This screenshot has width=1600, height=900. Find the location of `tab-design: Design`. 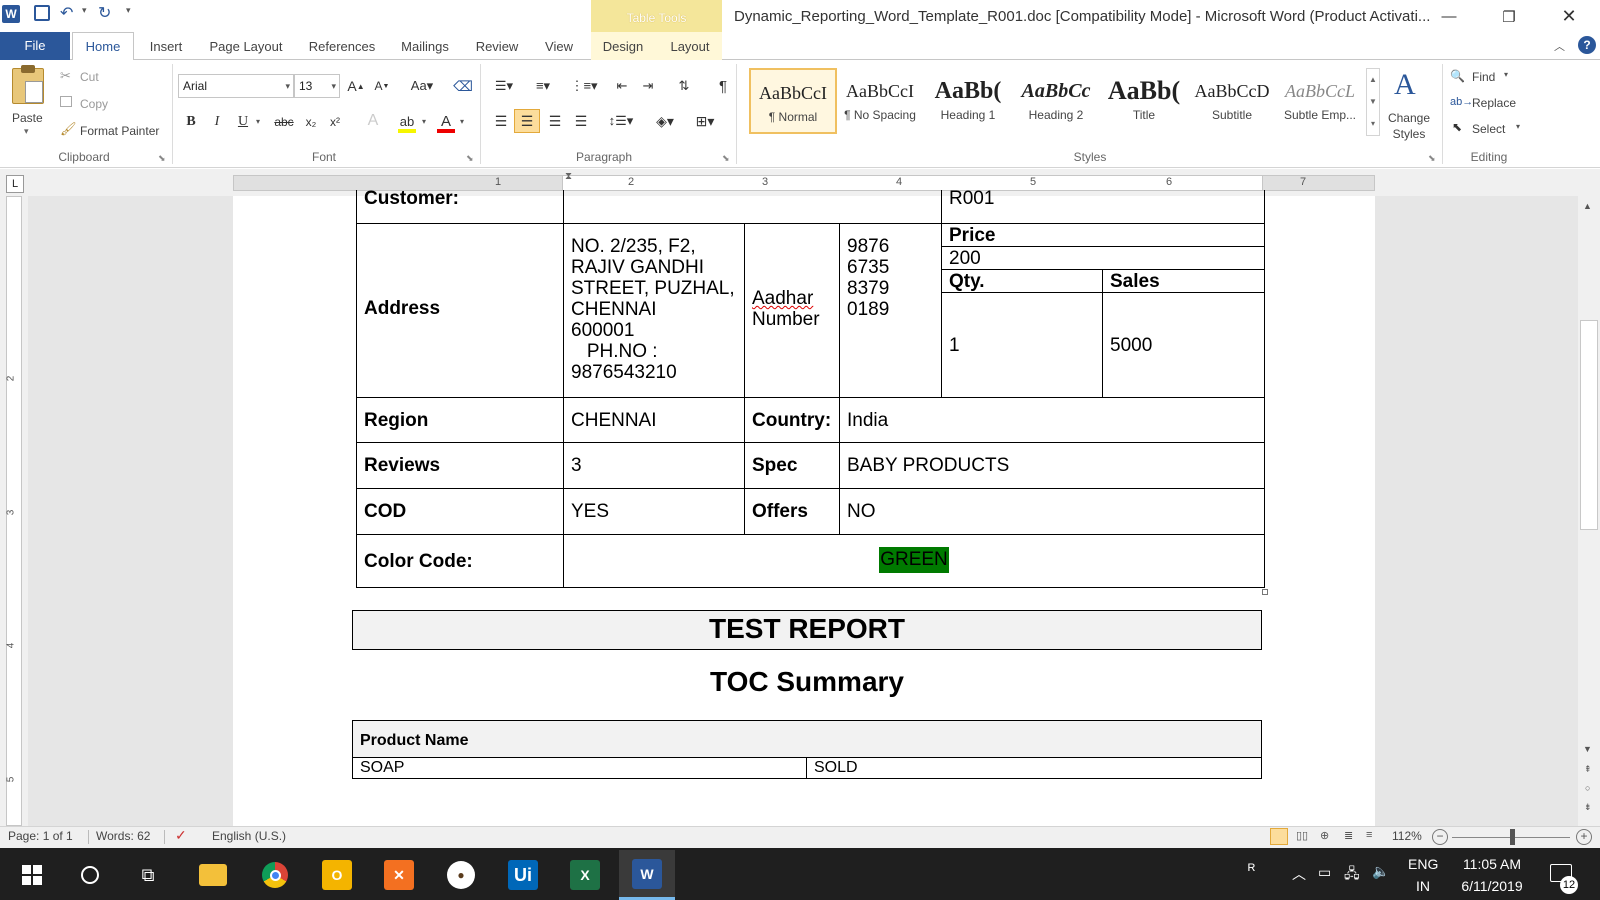

tab-design: Design is located at coordinates (623, 46).